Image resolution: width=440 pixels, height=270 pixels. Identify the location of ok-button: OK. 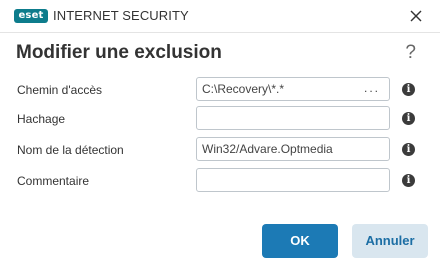
(300, 241).